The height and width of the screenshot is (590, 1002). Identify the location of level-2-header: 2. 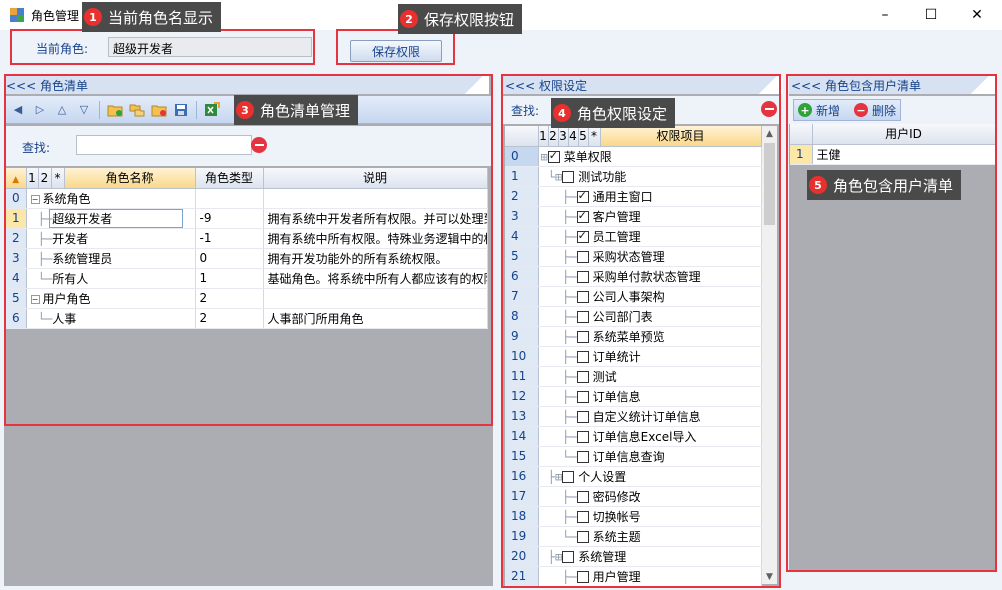
(553, 136).